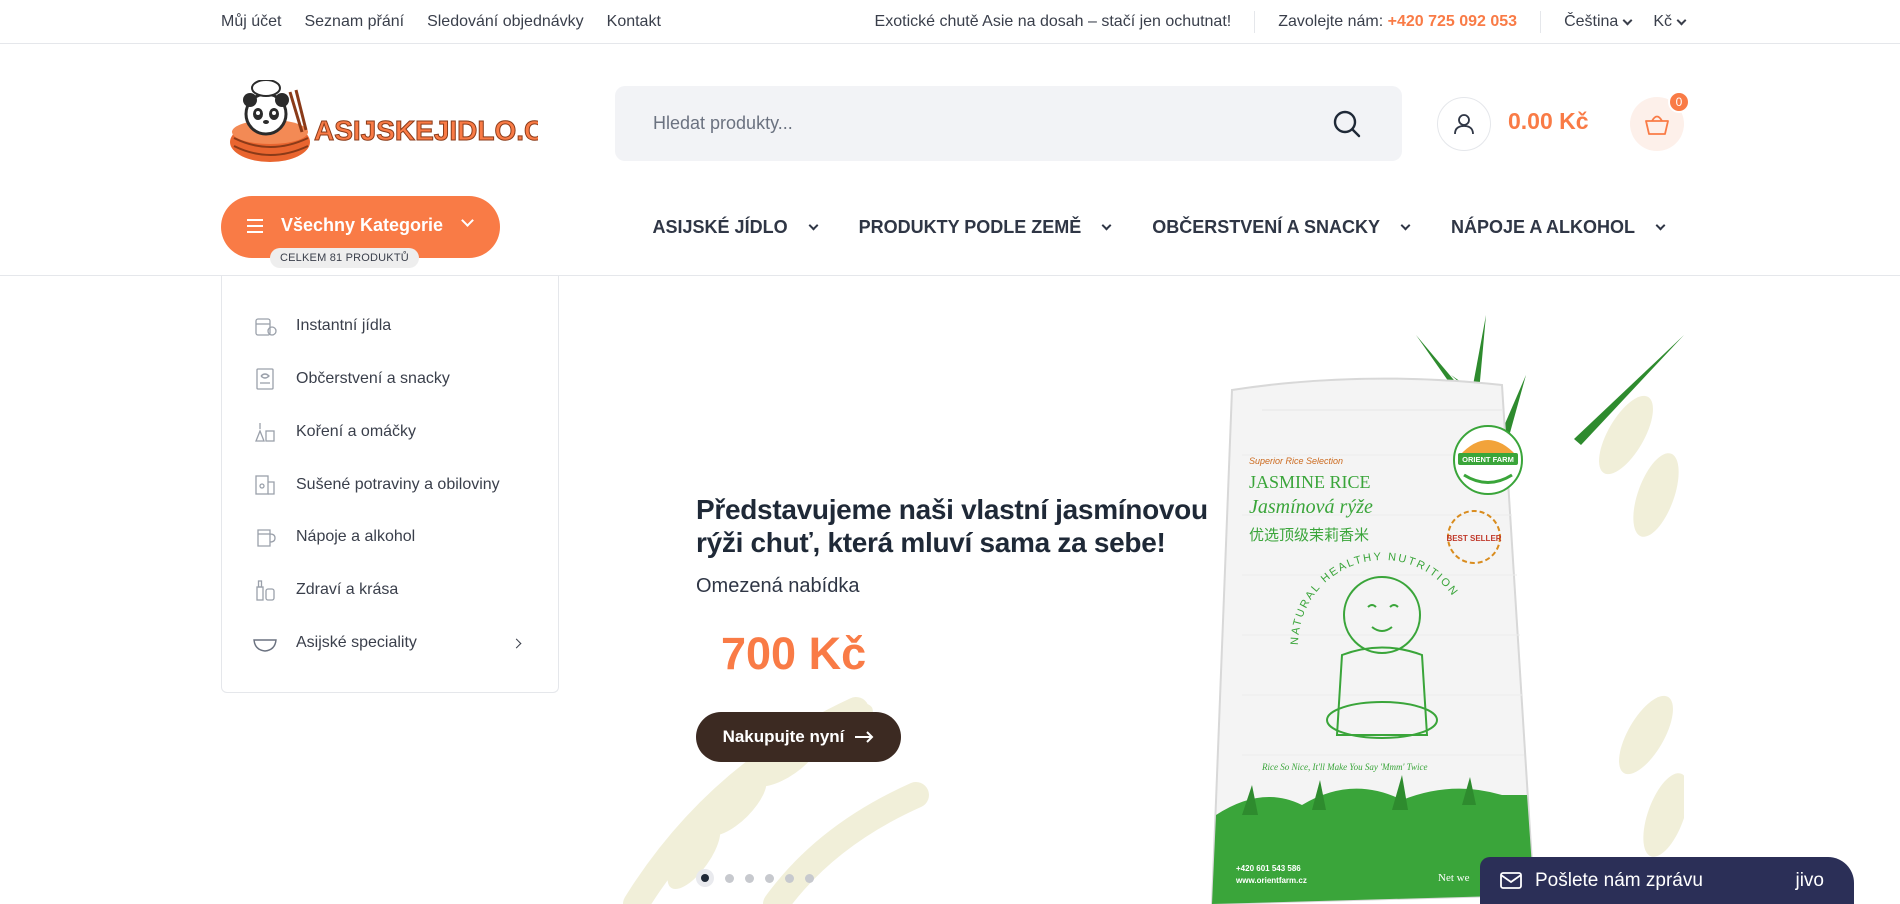 The height and width of the screenshot is (904, 1900). I want to click on grains-icon, so click(265, 485).